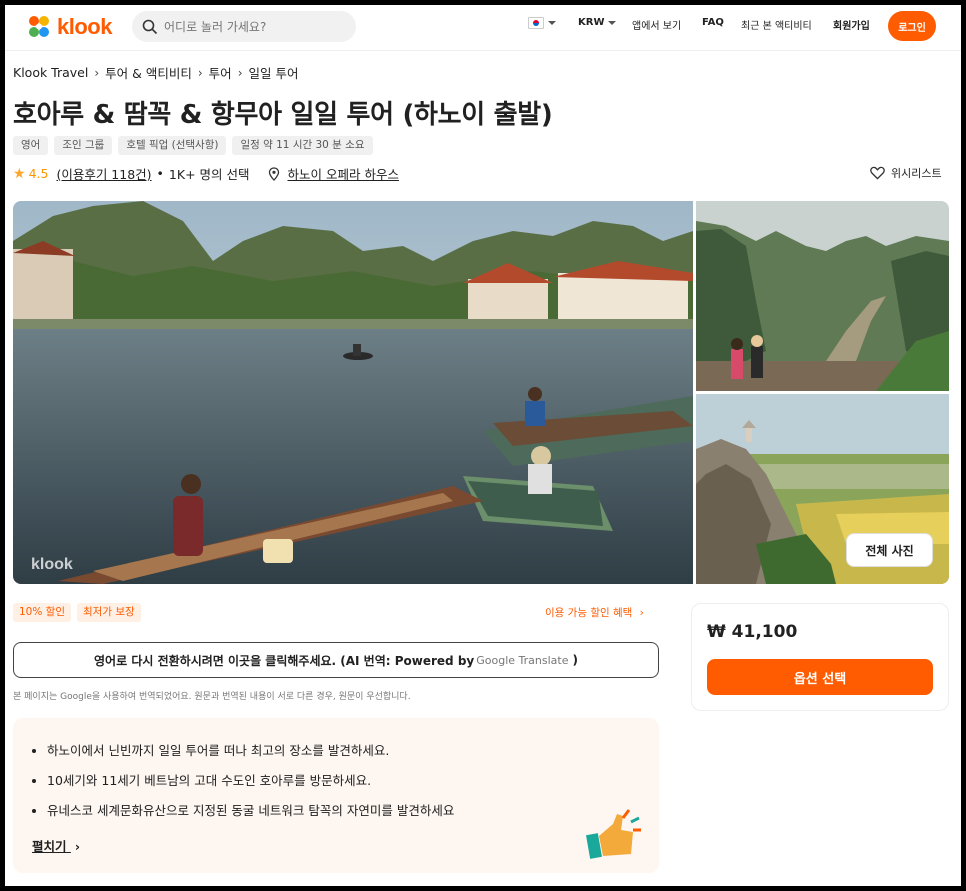 The width and height of the screenshot is (966, 891). What do you see at coordinates (752, 632) in the screenshot?
I see `price: ₩ 41,100` at bounding box center [752, 632].